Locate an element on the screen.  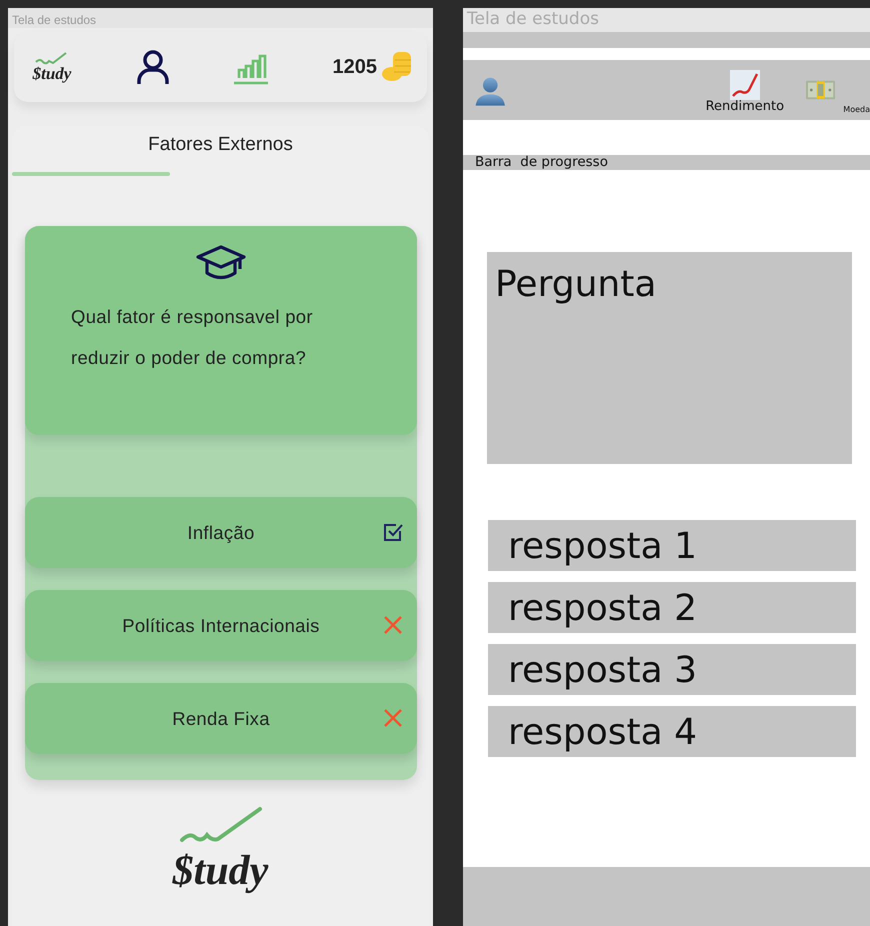
coins-icon is located at coordinates (397, 67).